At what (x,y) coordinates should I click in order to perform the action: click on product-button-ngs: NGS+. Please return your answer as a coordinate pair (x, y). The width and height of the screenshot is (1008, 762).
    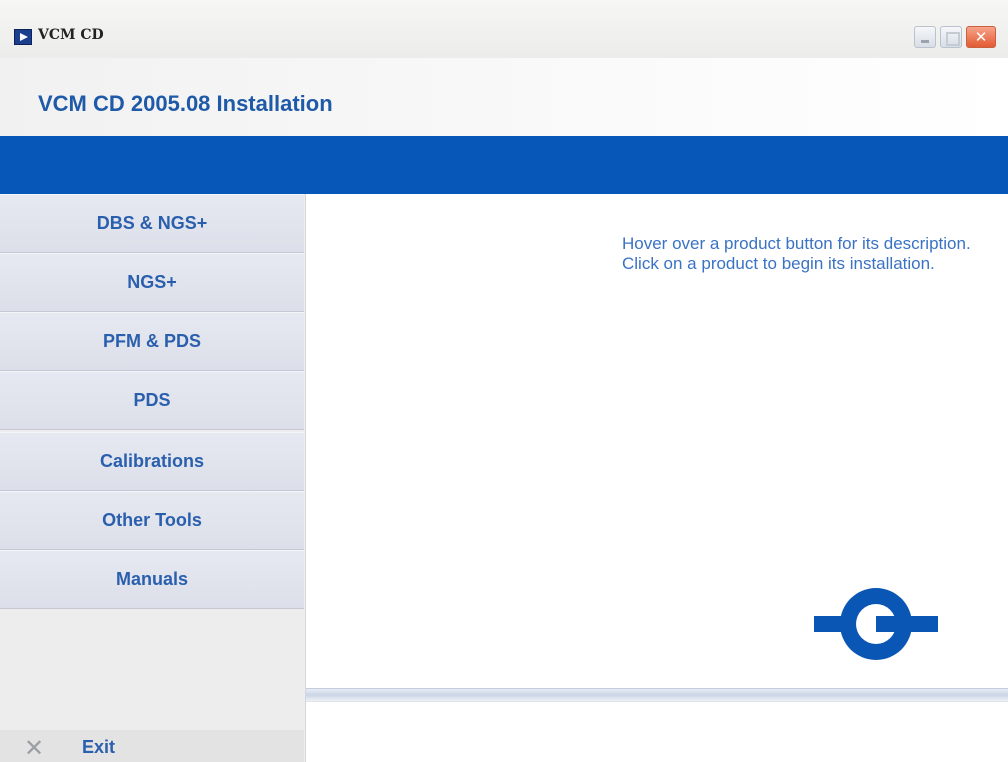
    Looking at the image, I should click on (152, 282).